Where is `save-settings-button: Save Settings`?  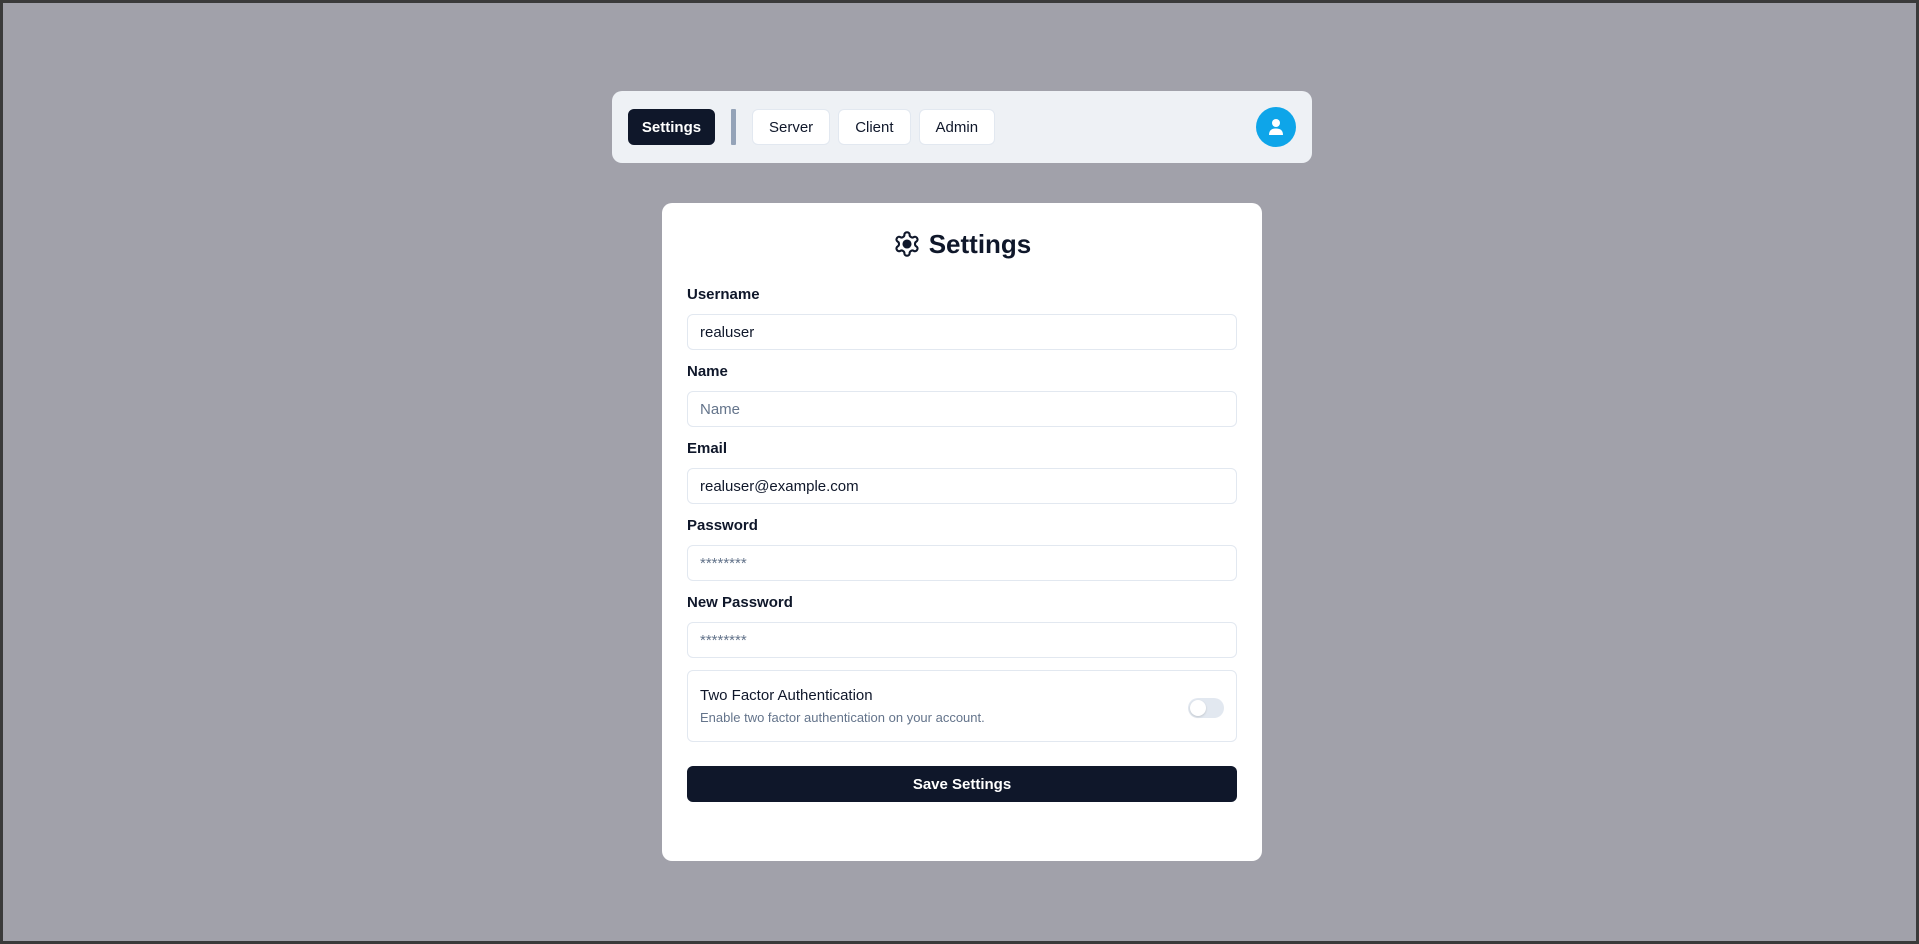
save-settings-button: Save Settings is located at coordinates (962, 784).